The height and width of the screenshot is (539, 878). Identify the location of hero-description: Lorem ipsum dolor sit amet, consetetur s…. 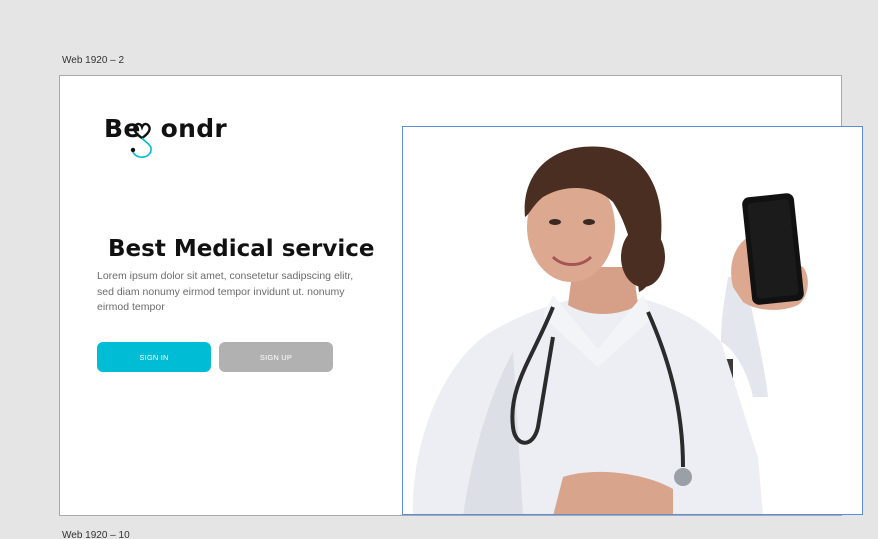
(225, 291).